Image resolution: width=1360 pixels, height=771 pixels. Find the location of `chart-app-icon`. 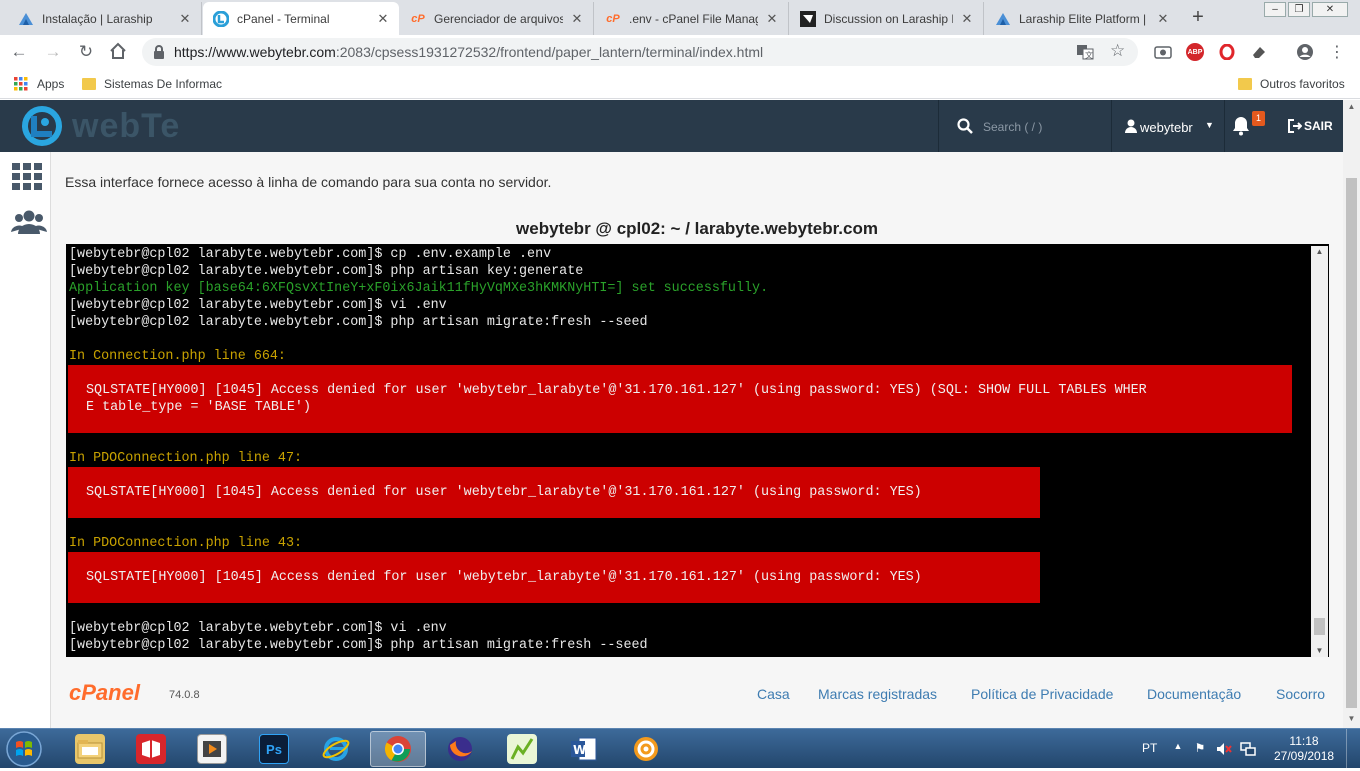

chart-app-icon is located at coordinates (522, 749).